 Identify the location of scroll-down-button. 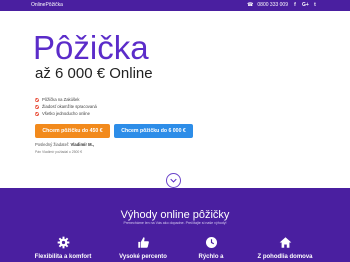
(173, 180).